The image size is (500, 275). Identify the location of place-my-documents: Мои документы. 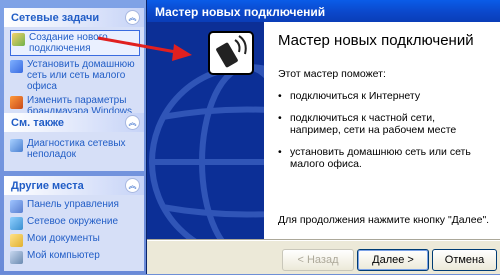
(75, 240).